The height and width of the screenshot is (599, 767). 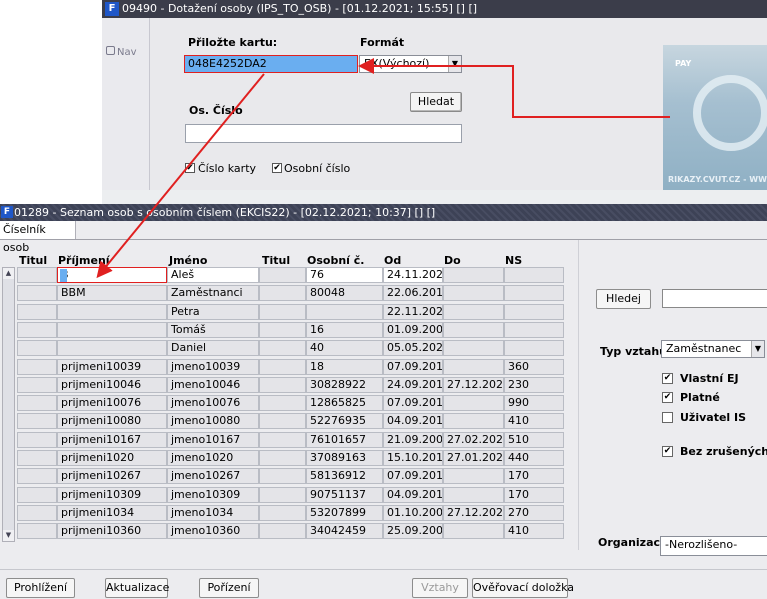 I want to click on table-cell: jmeno10167, so click(x=213, y=440).